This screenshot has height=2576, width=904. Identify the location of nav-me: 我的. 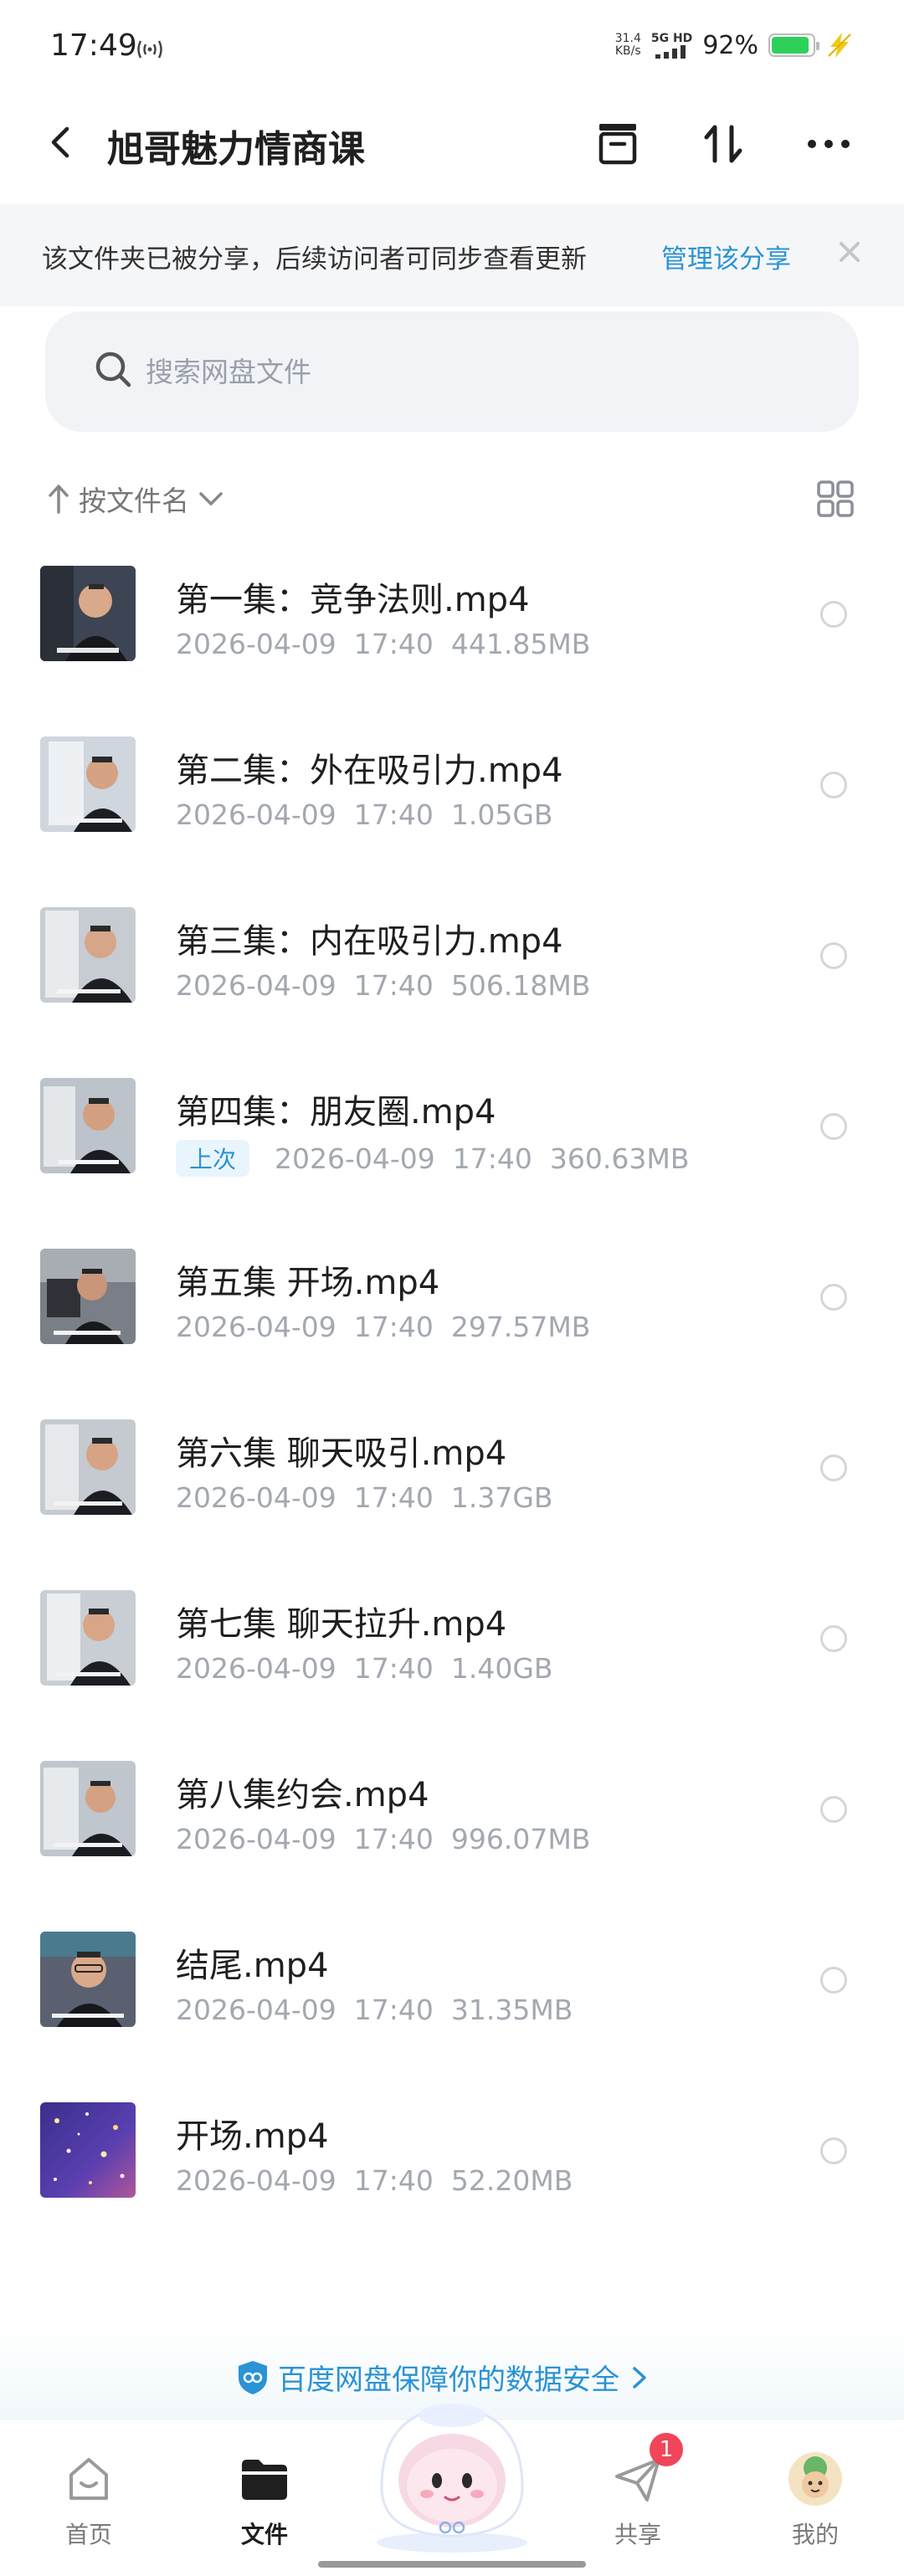
(815, 2500).